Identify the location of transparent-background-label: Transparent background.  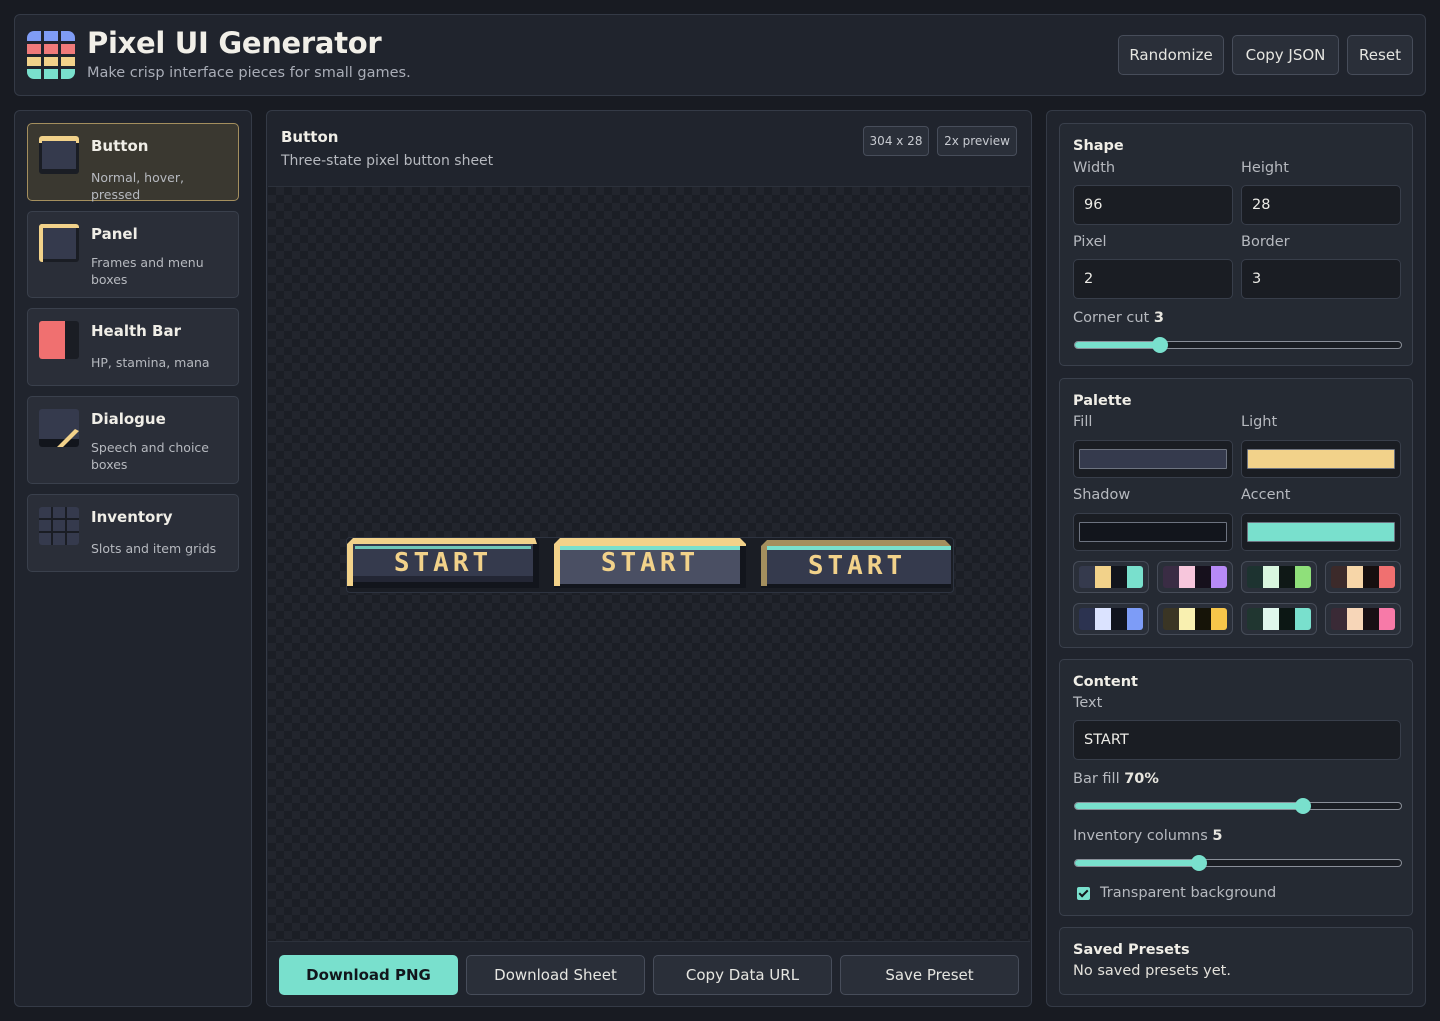
(1188, 893).